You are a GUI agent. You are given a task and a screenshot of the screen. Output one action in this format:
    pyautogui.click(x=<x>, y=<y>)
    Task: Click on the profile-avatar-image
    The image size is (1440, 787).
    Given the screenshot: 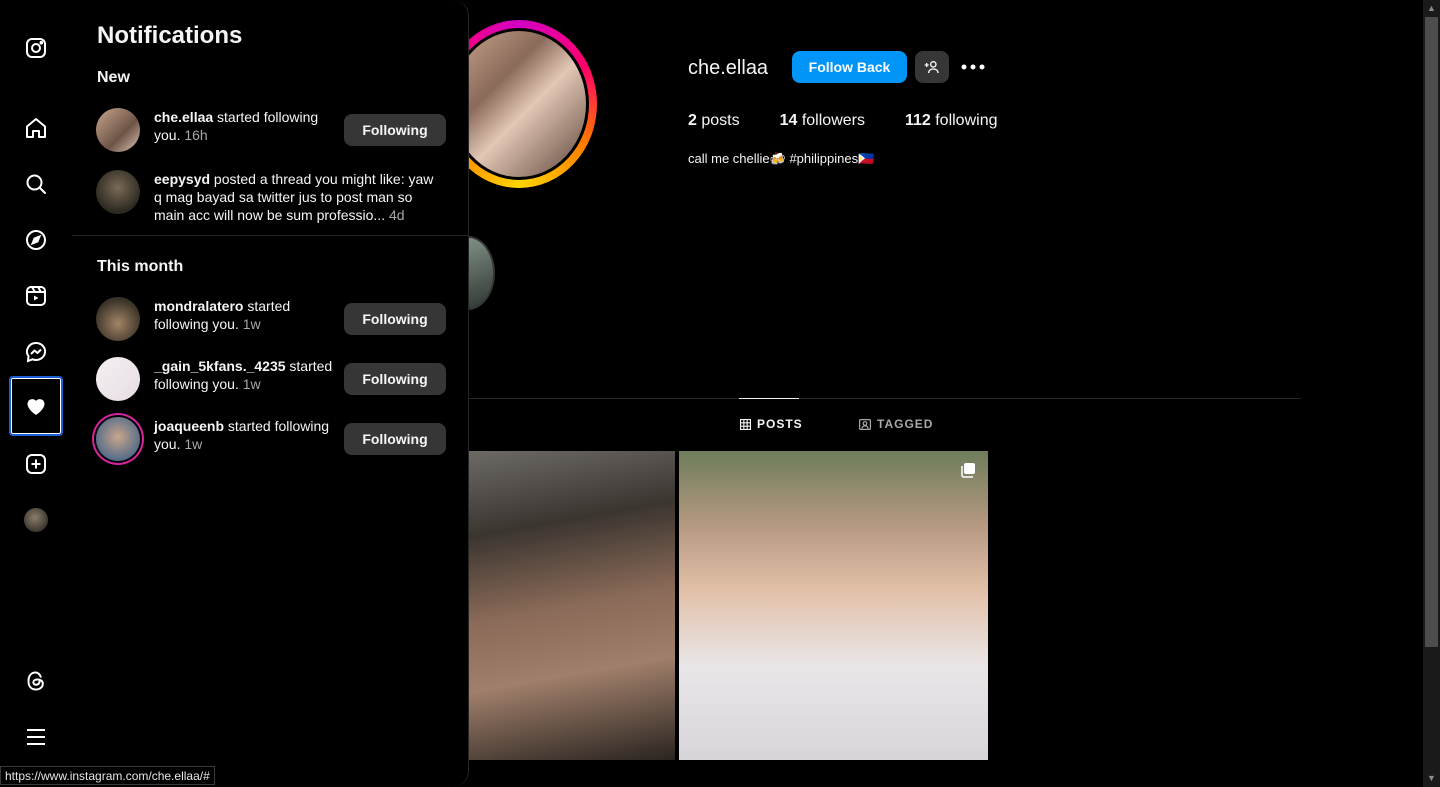 What is the action you would take?
    pyautogui.click(x=36, y=520)
    